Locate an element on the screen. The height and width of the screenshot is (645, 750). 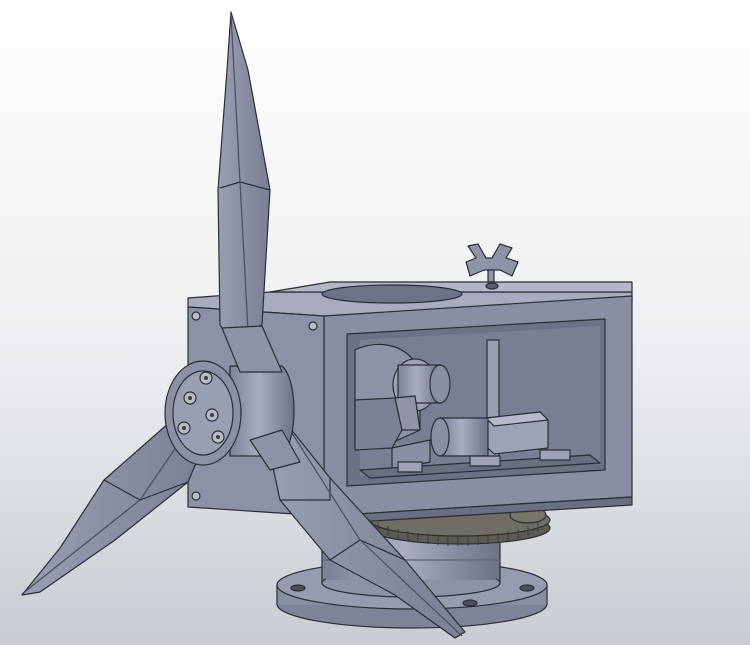
motor-block is located at coordinates (517, 433).